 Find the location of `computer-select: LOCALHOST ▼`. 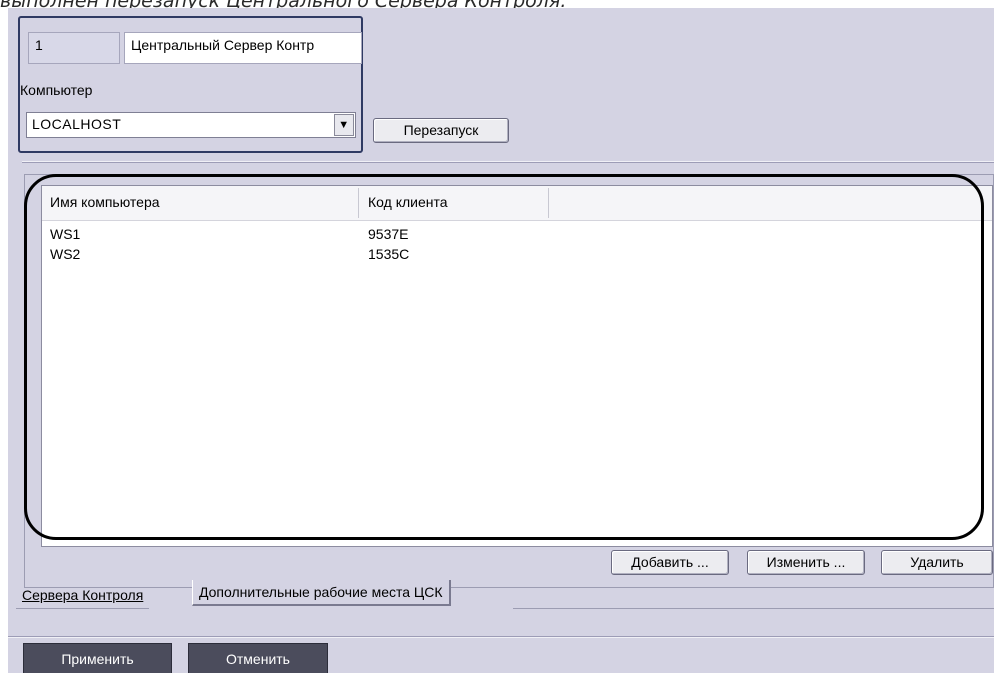

computer-select: LOCALHOST ▼ is located at coordinates (191, 125).